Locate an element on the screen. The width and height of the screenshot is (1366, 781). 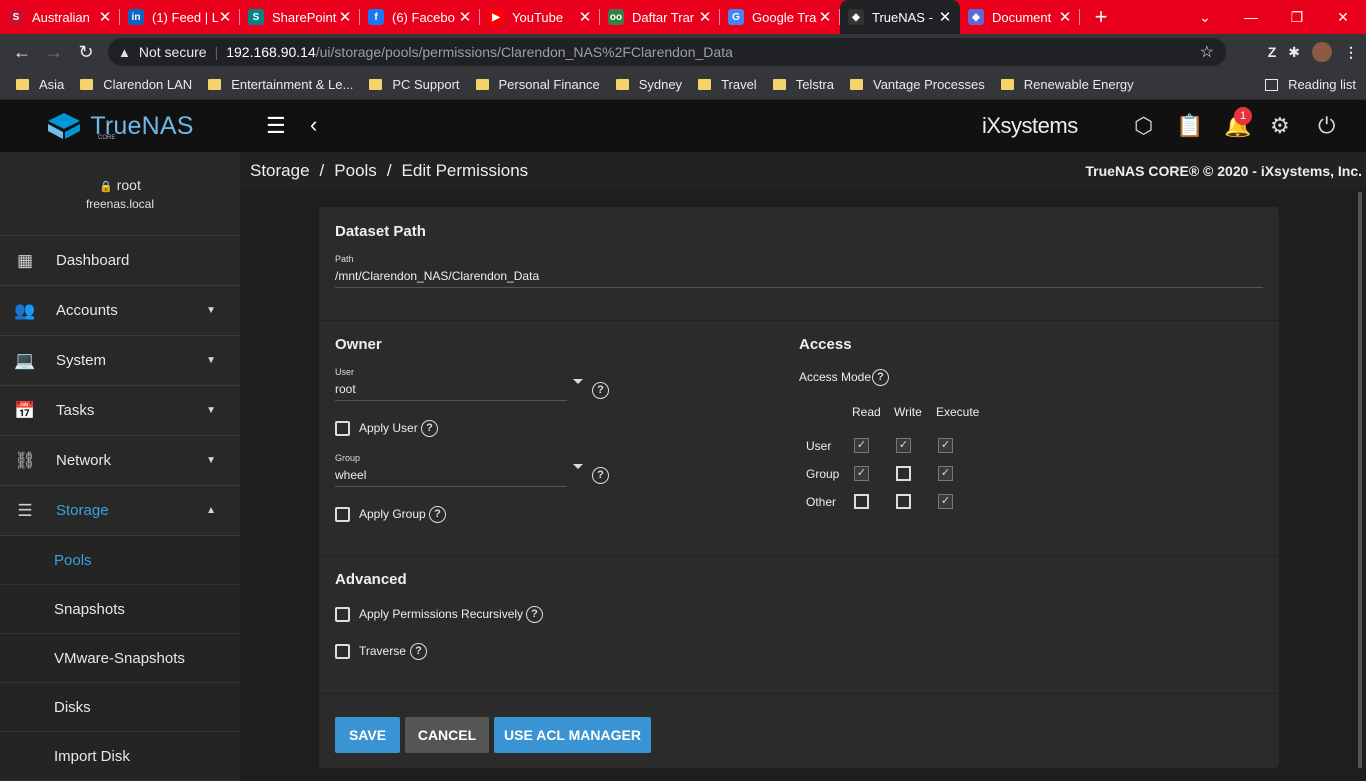
back-arrow-icon: ← is located at coordinates (22, 52).